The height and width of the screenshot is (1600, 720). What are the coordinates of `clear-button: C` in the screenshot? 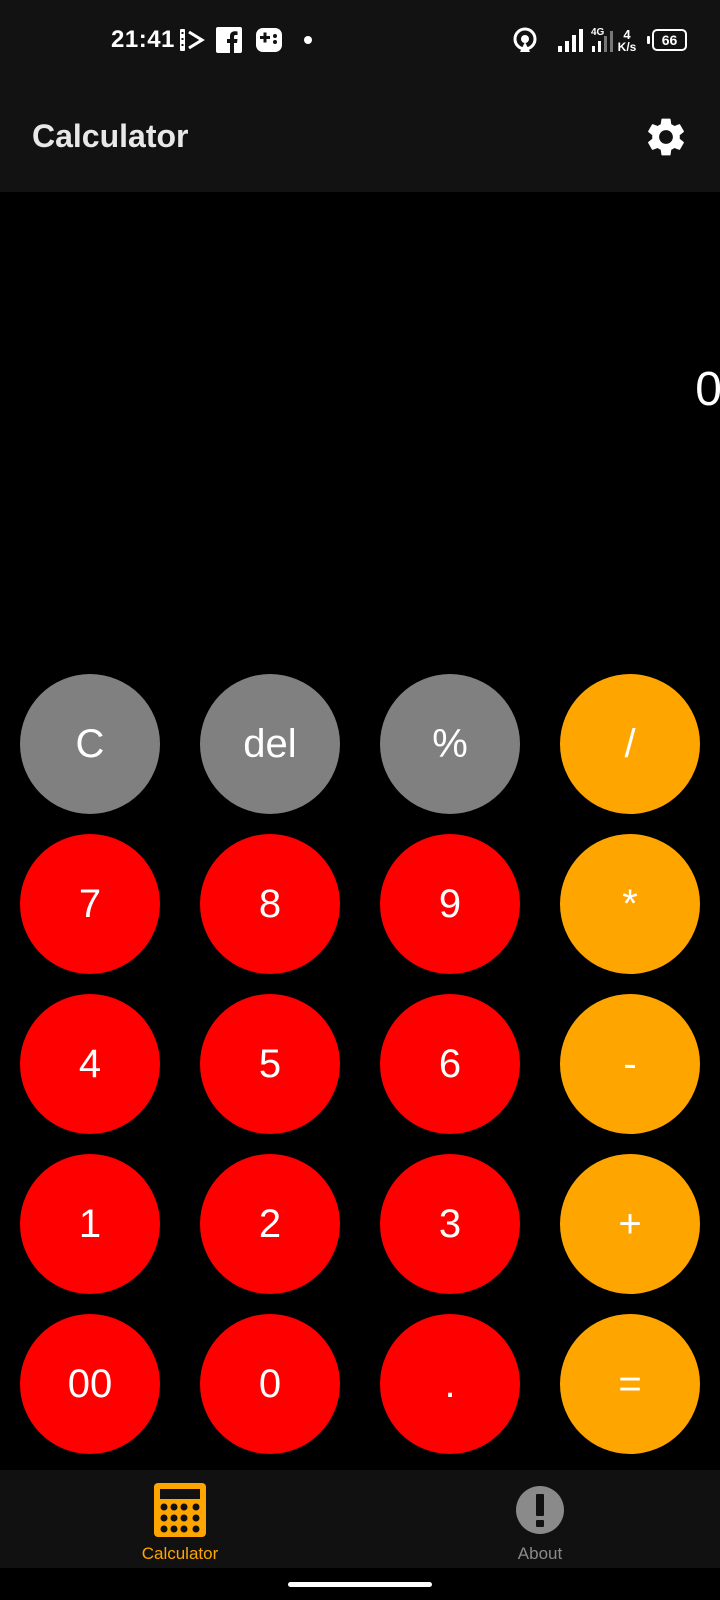 It's located at (90, 744).